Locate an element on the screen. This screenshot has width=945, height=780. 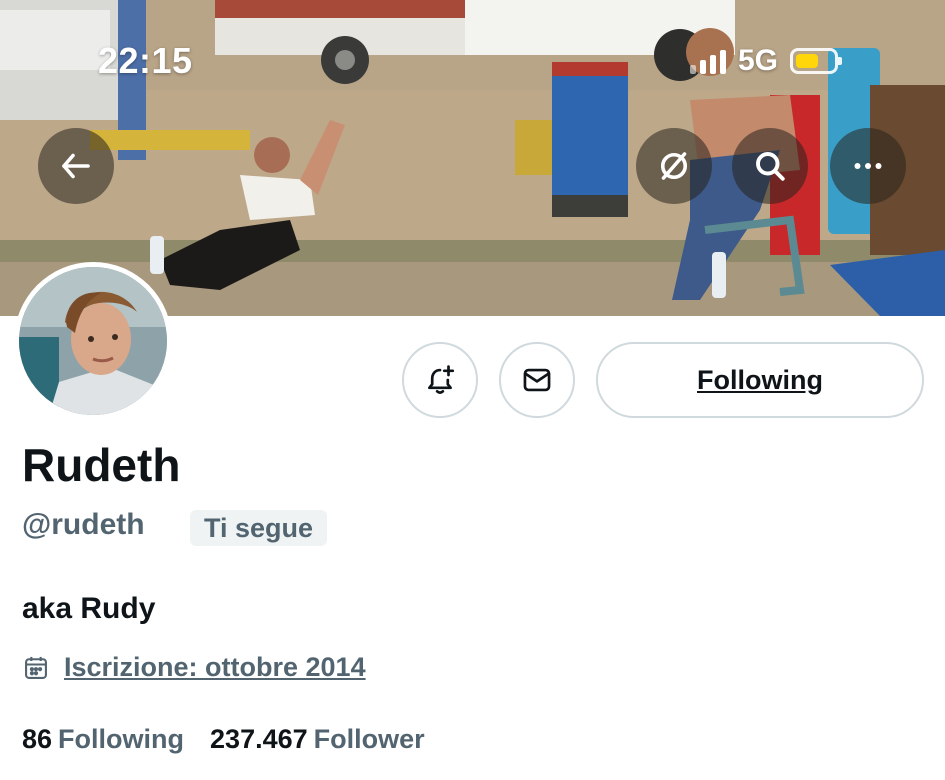
following-button-label: Following is located at coordinates (760, 379).